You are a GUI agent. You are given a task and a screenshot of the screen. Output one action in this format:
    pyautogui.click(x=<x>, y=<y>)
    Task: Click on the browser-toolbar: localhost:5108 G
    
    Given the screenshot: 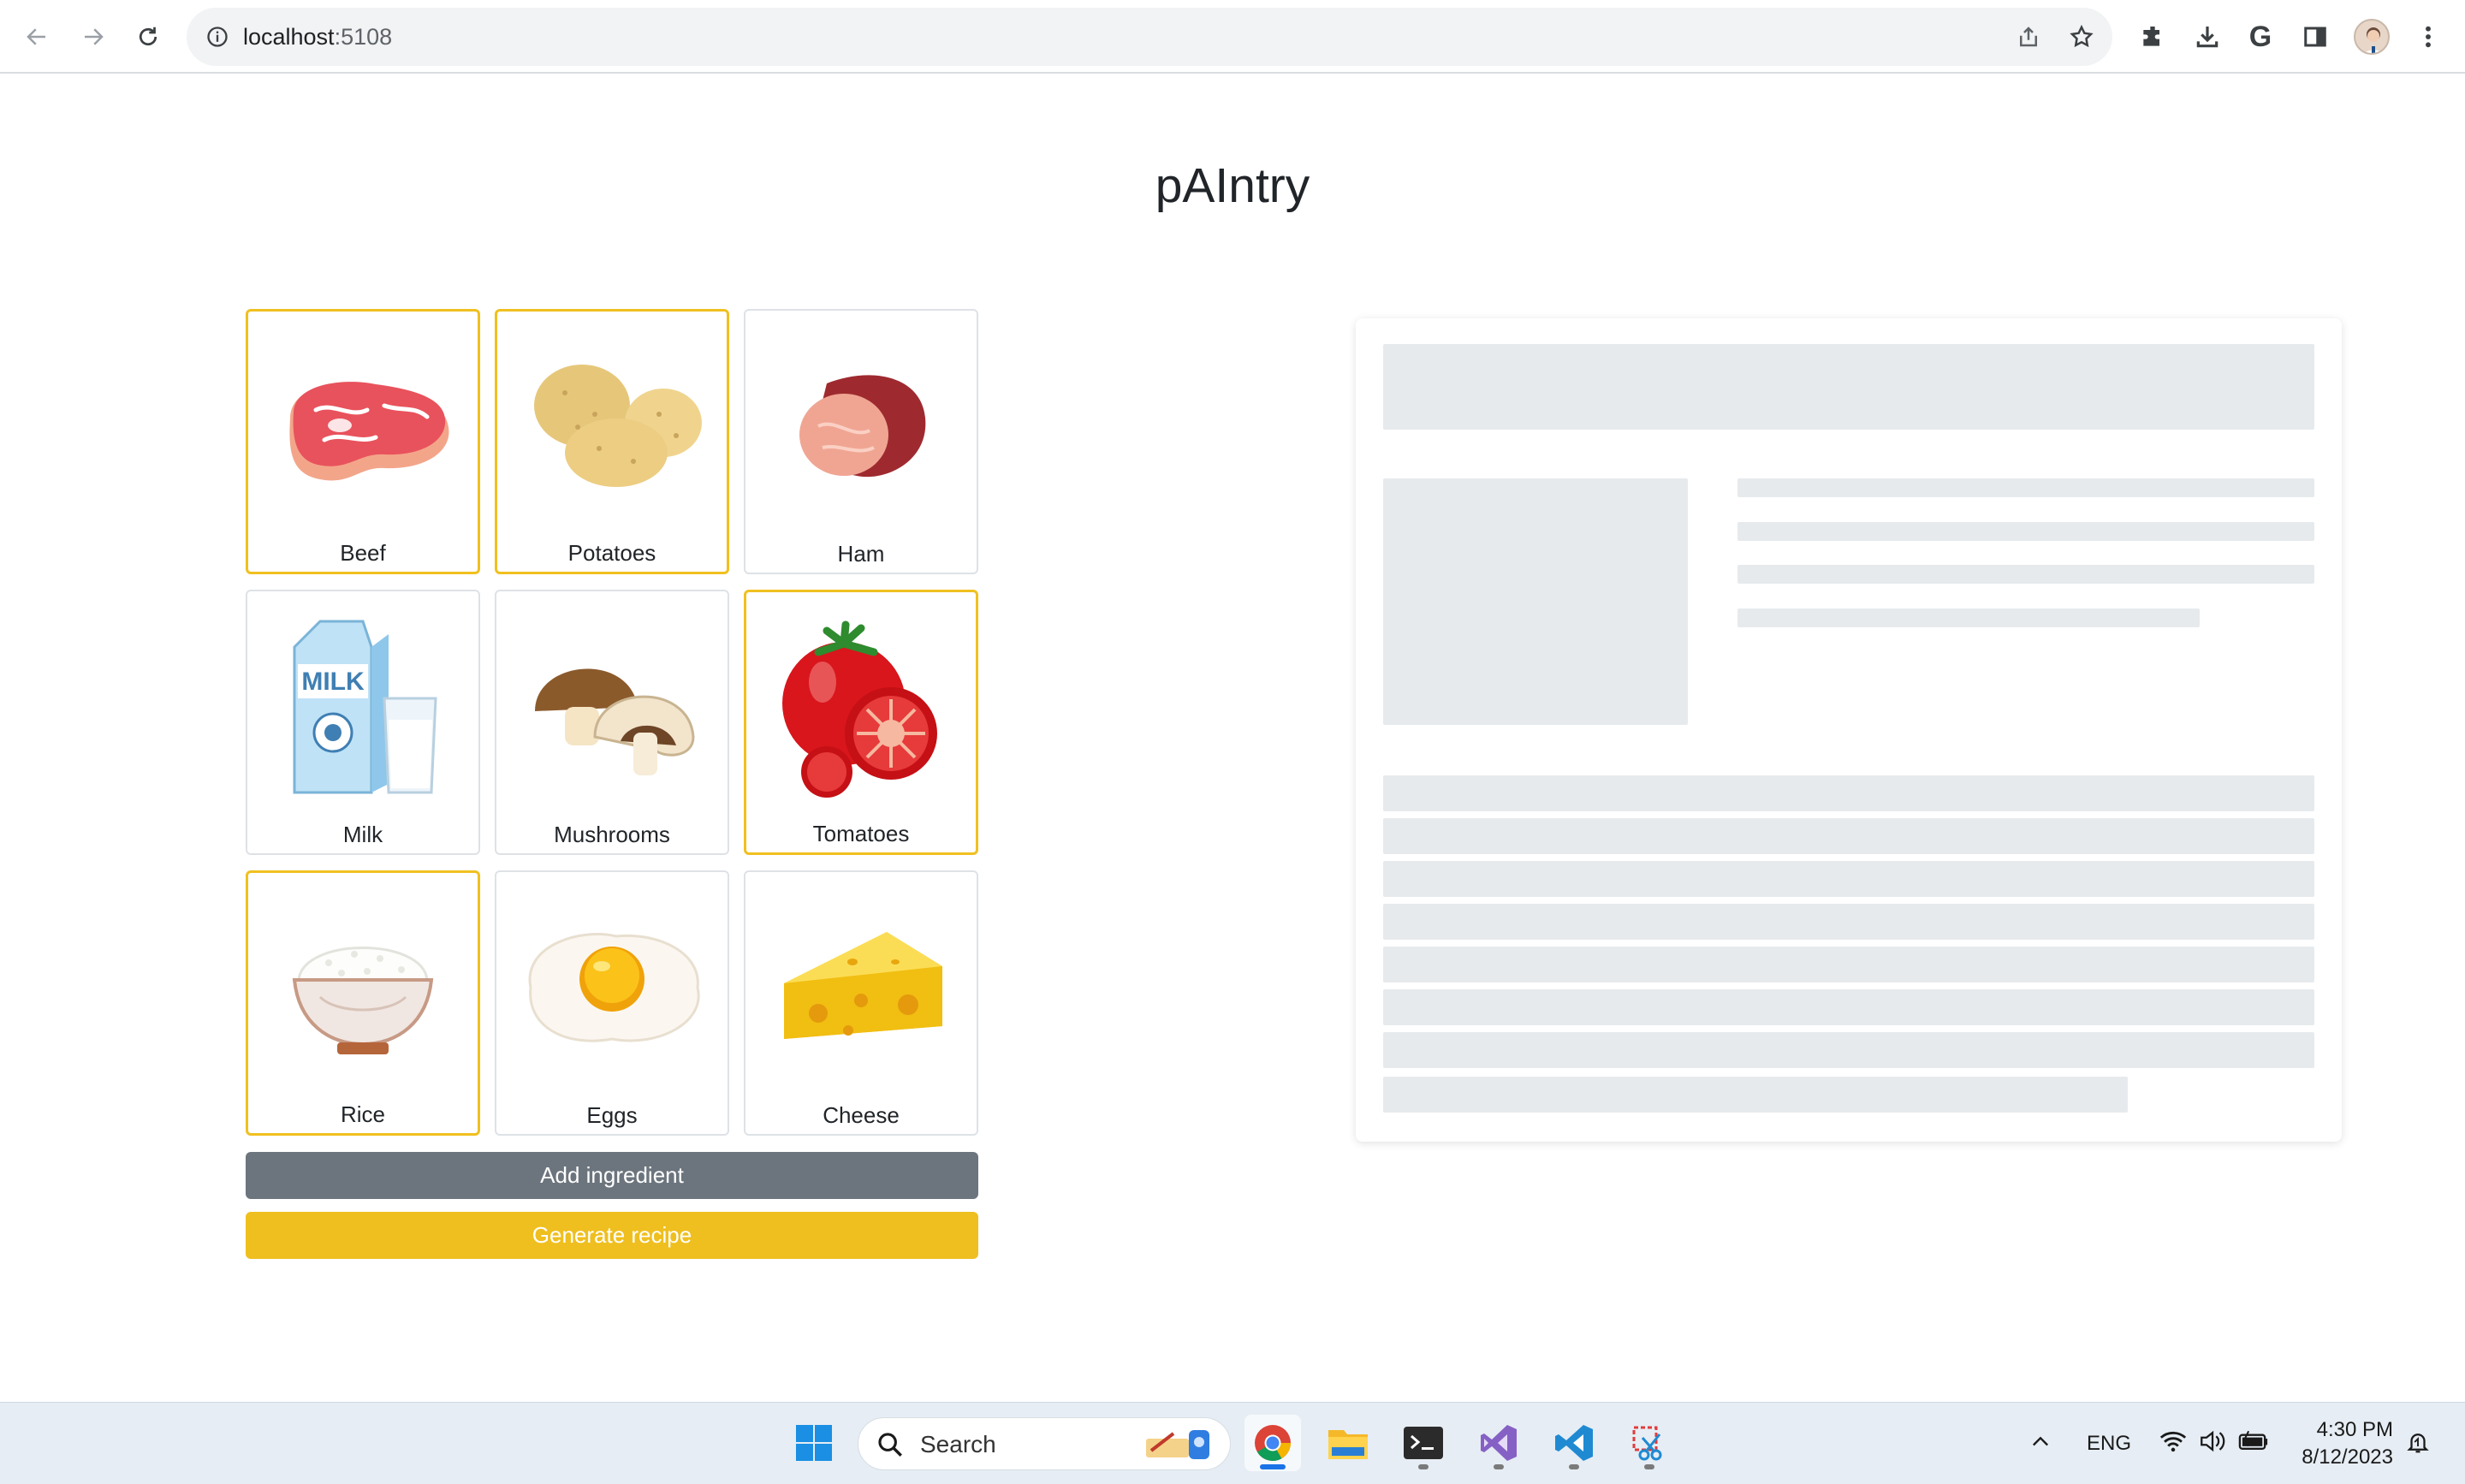 What is the action you would take?
    pyautogui.click(x=1232, y=37)
    